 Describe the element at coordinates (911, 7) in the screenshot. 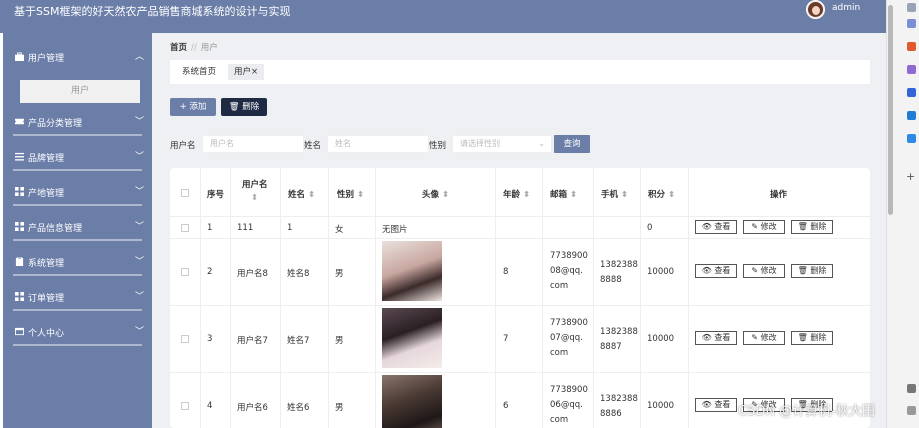

I see `search-icon` at that location.